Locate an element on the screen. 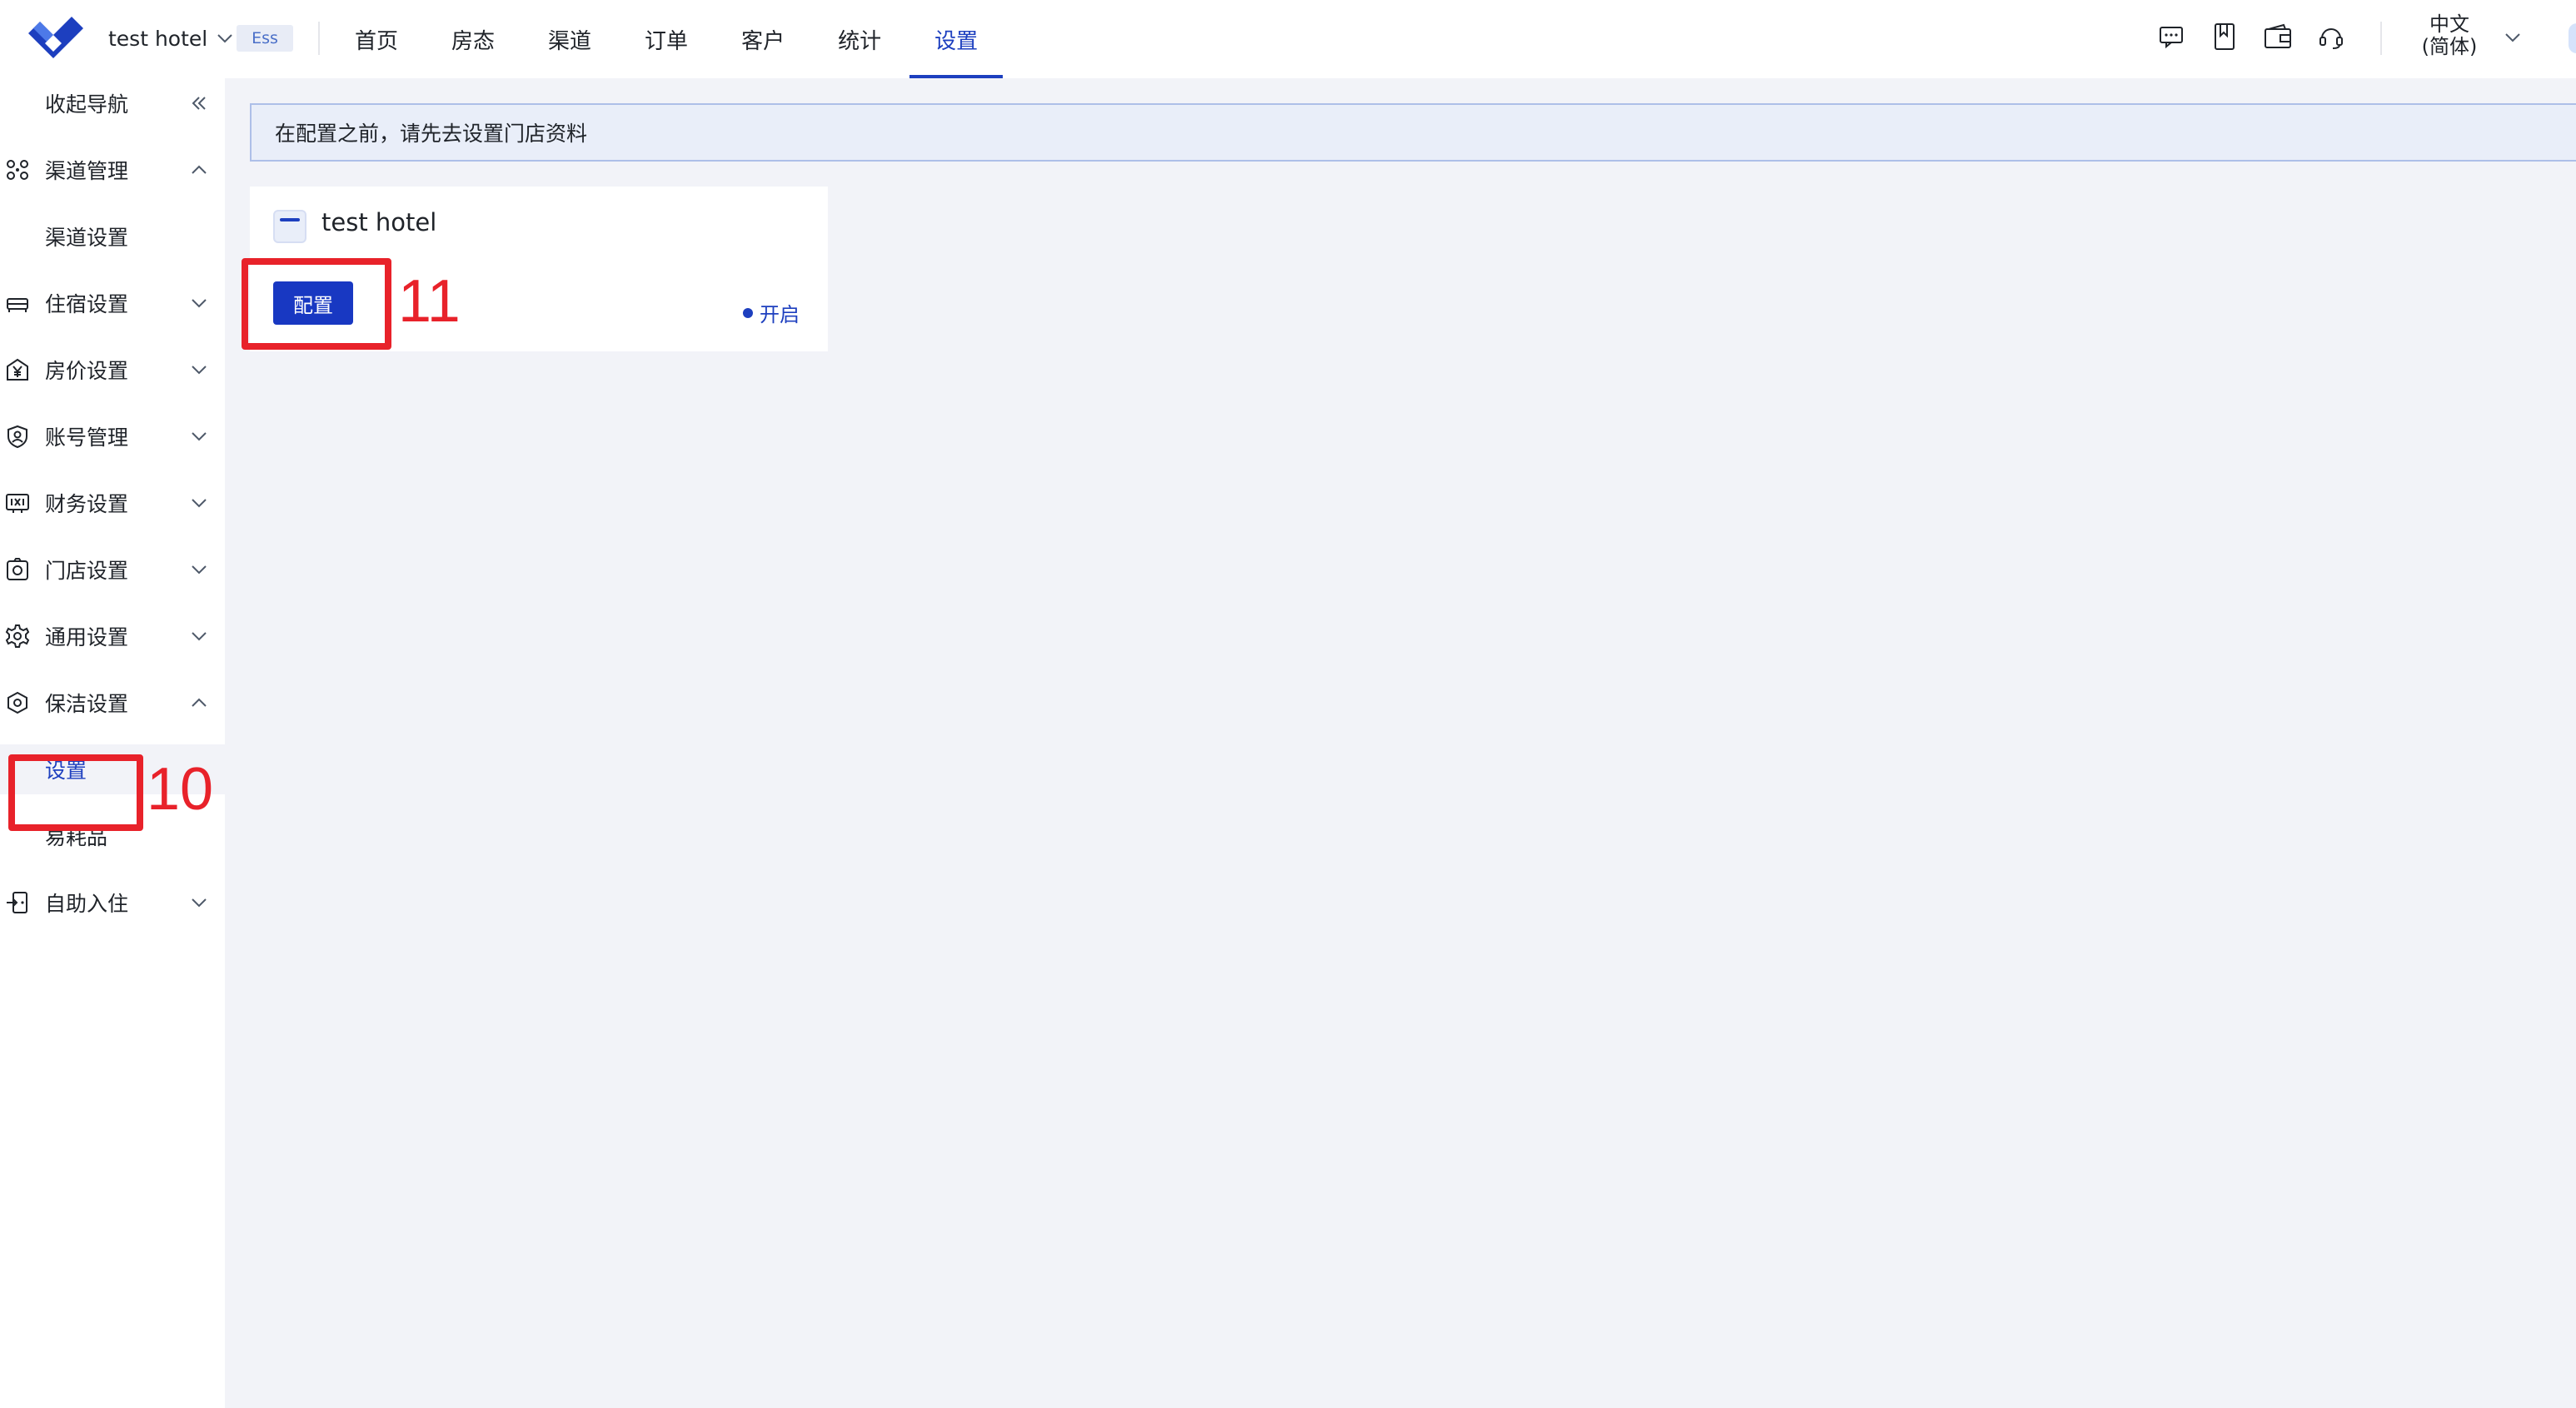  sidebar-item-label: 通用设置 is located at coordinates (87, 637).